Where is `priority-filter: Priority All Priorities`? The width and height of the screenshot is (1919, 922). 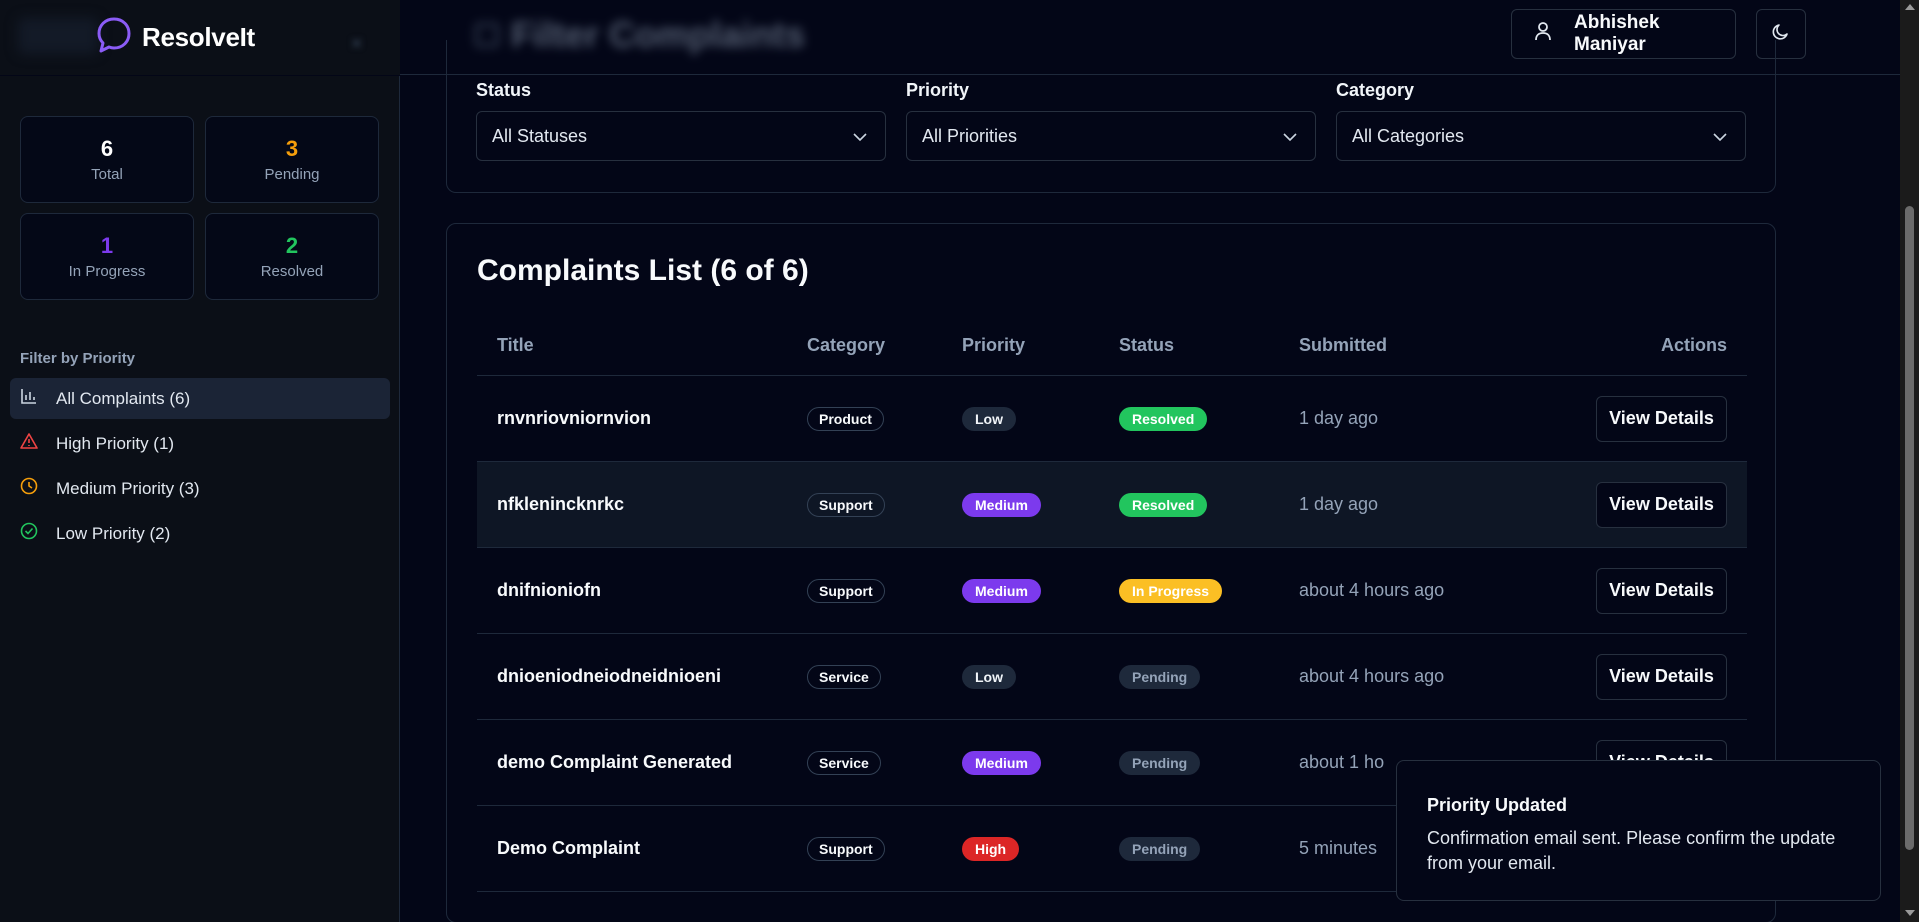 priority-filter: Priority All Priorities is located at coordinates (1111, 120).